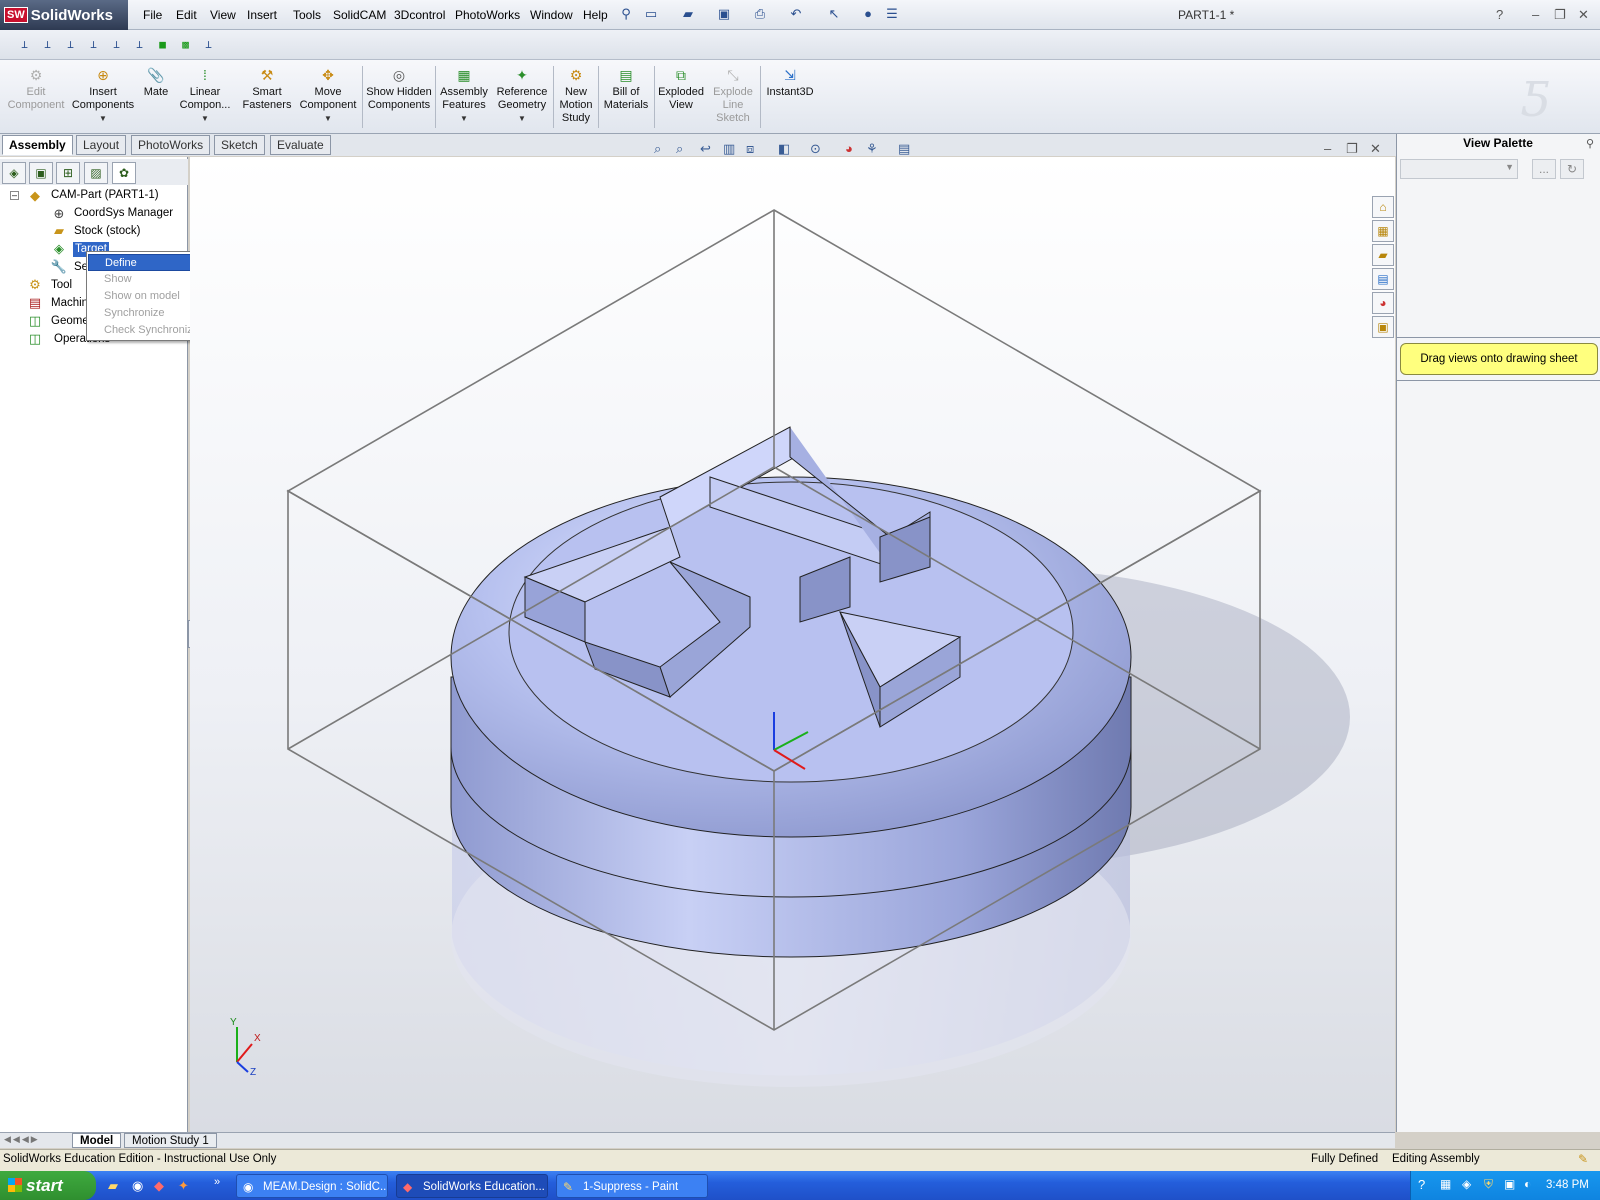 The image size is (1600, 1200). What do you see at coordinates (359, 15) in the screenshot?
I see `menu-solidcam: SolidCAM` at bounding box center [359, 15].